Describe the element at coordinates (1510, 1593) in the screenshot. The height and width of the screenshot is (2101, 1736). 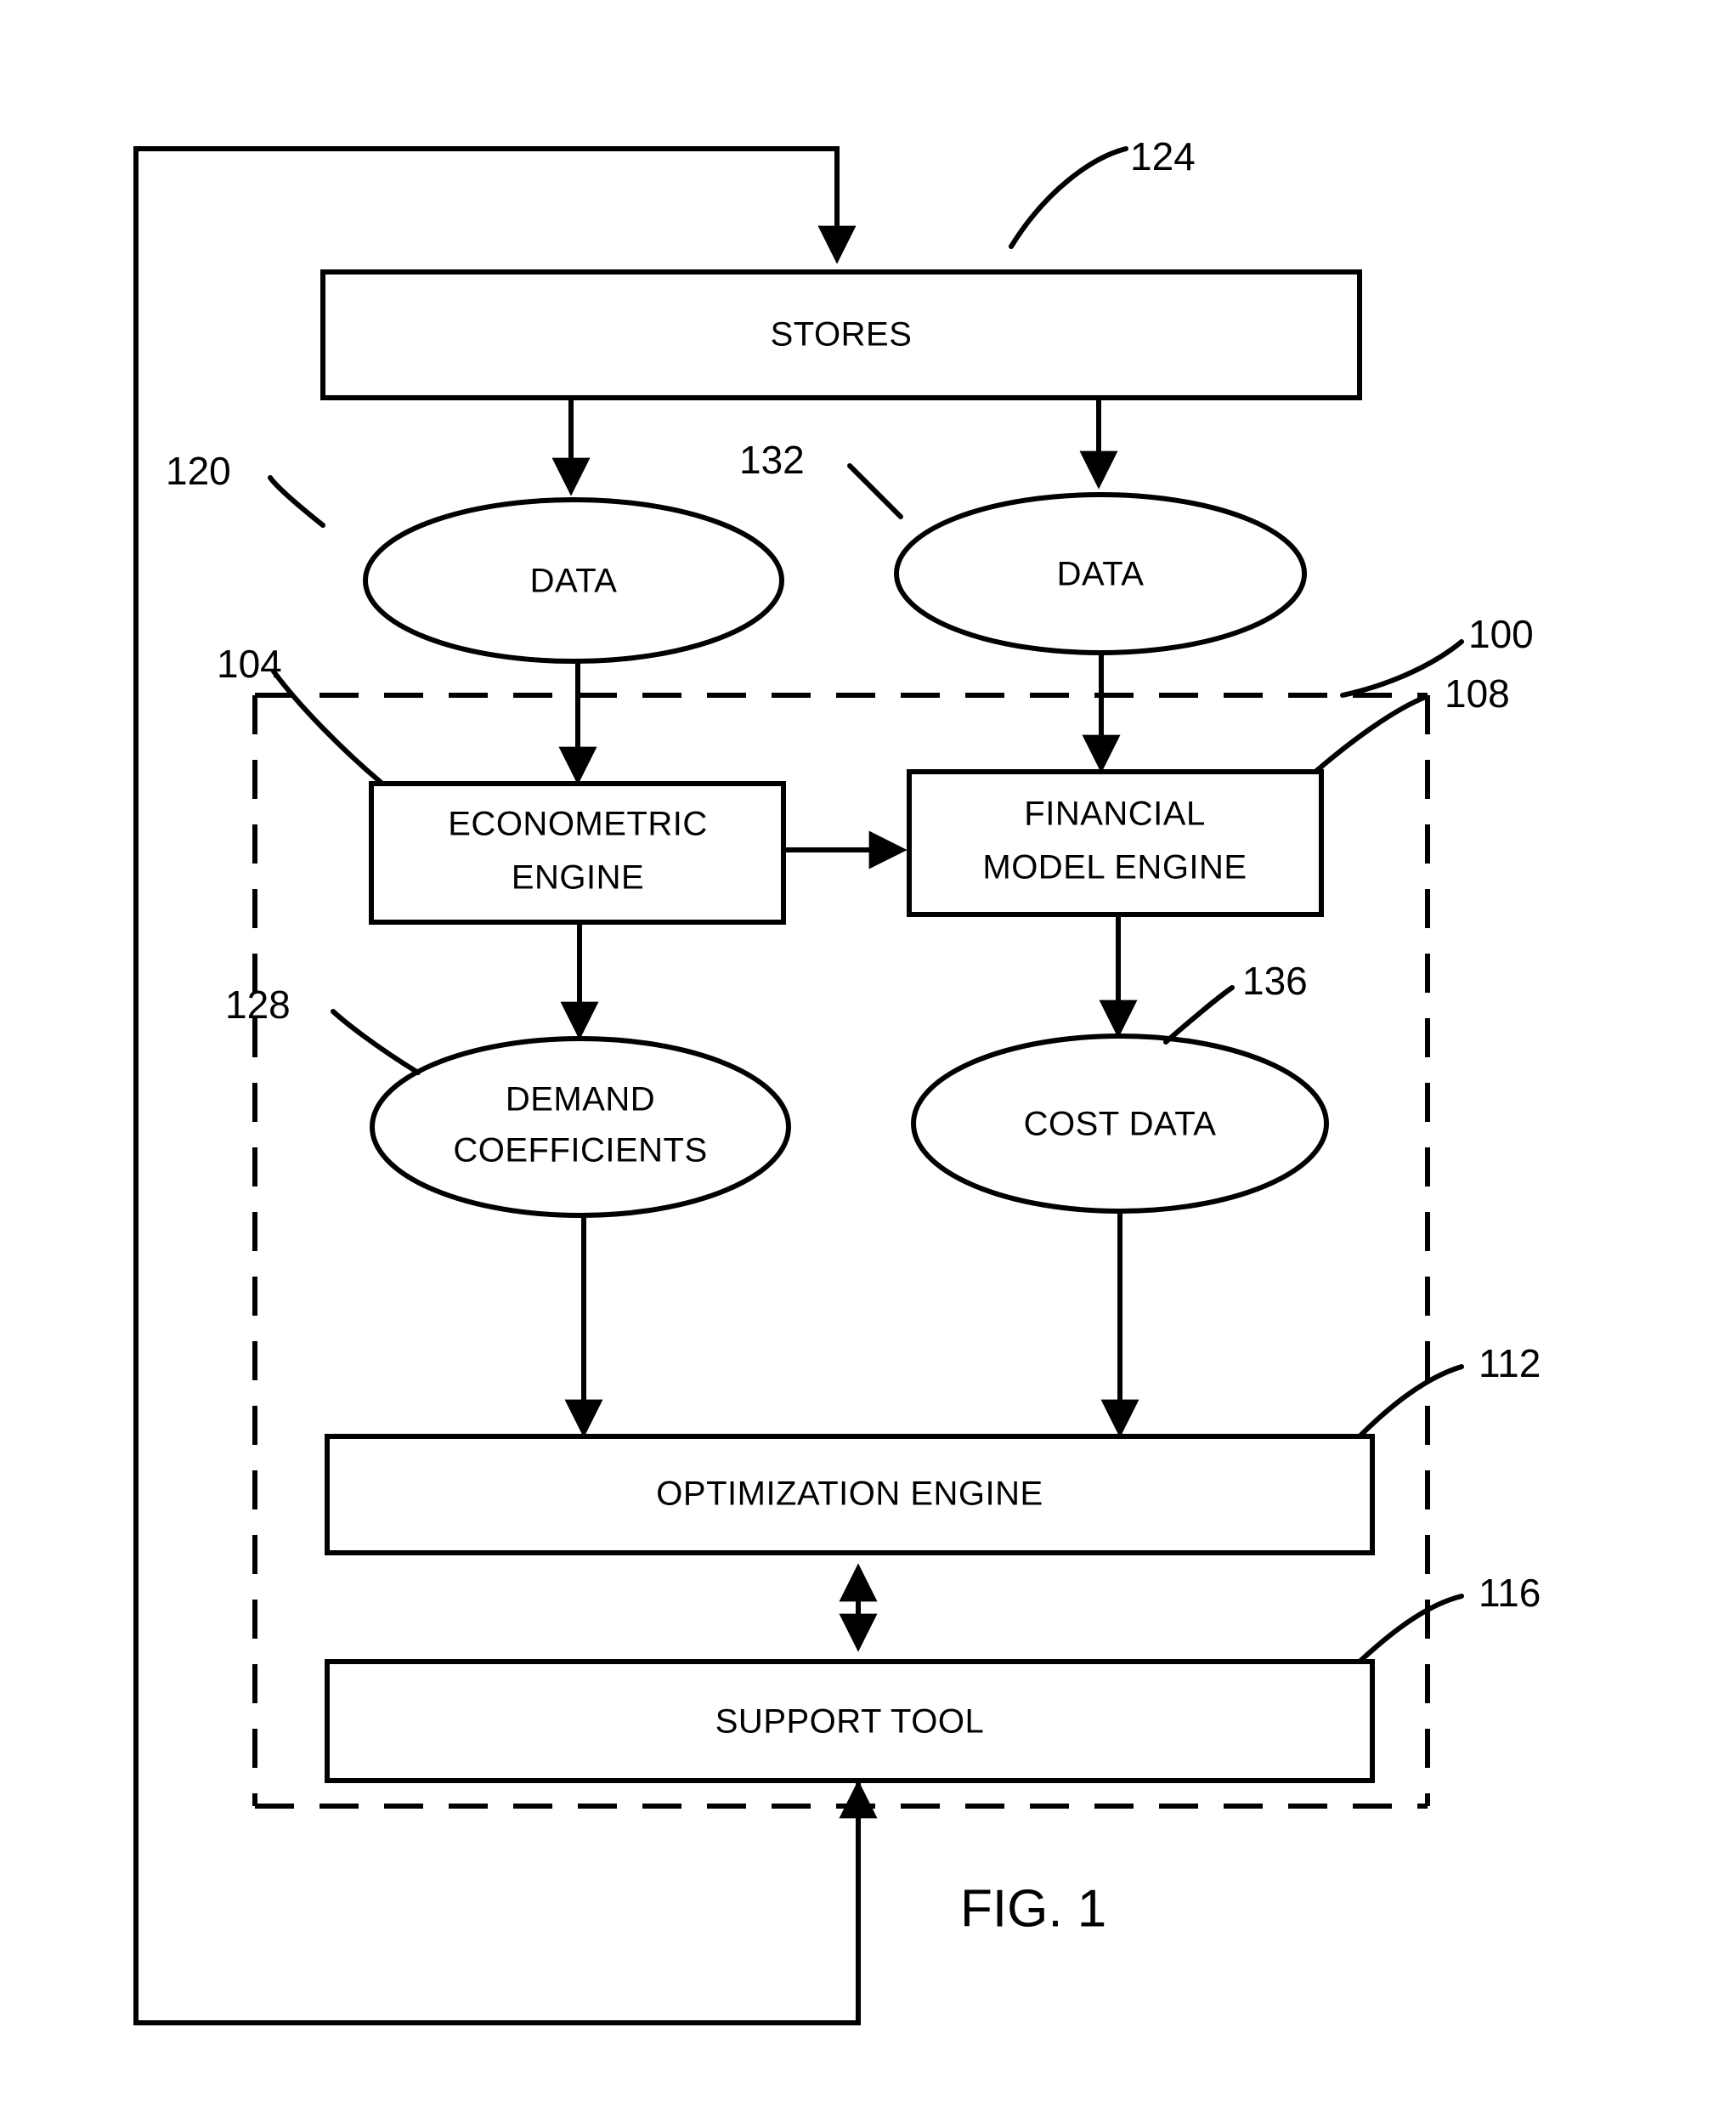
I see `ref-numeral-116: 116` at that location.